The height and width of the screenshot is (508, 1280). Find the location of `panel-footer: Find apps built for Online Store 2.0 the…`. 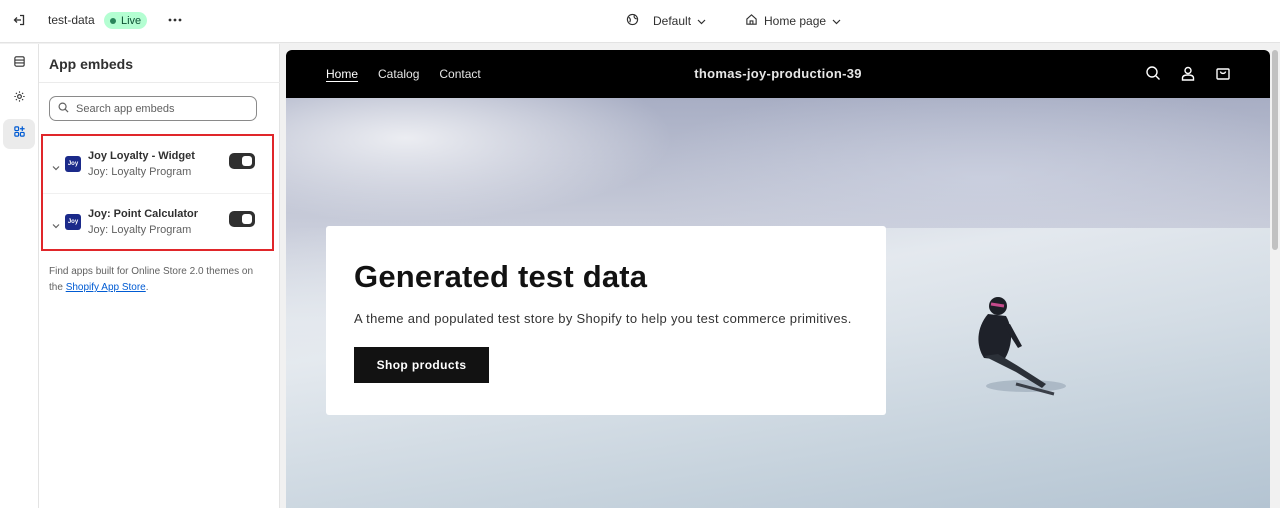

panel-footer: Find apps built for Online Store 2.0 the… is located at coordinates (159, 280).